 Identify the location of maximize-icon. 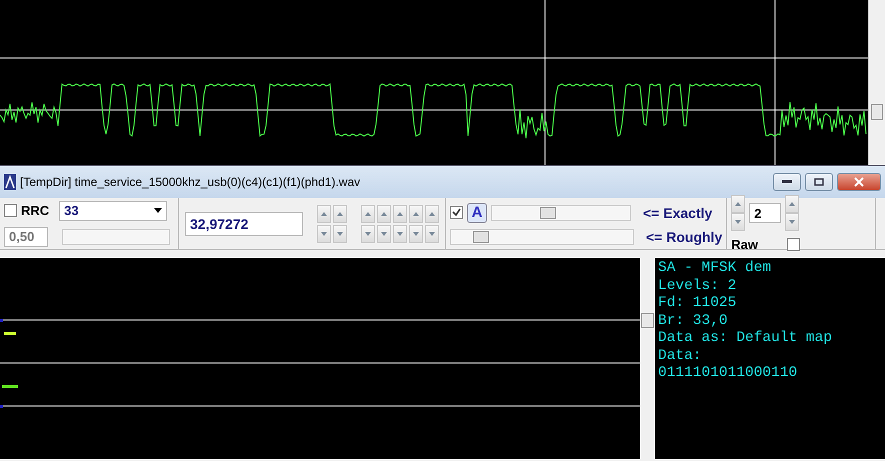
(819, 182).